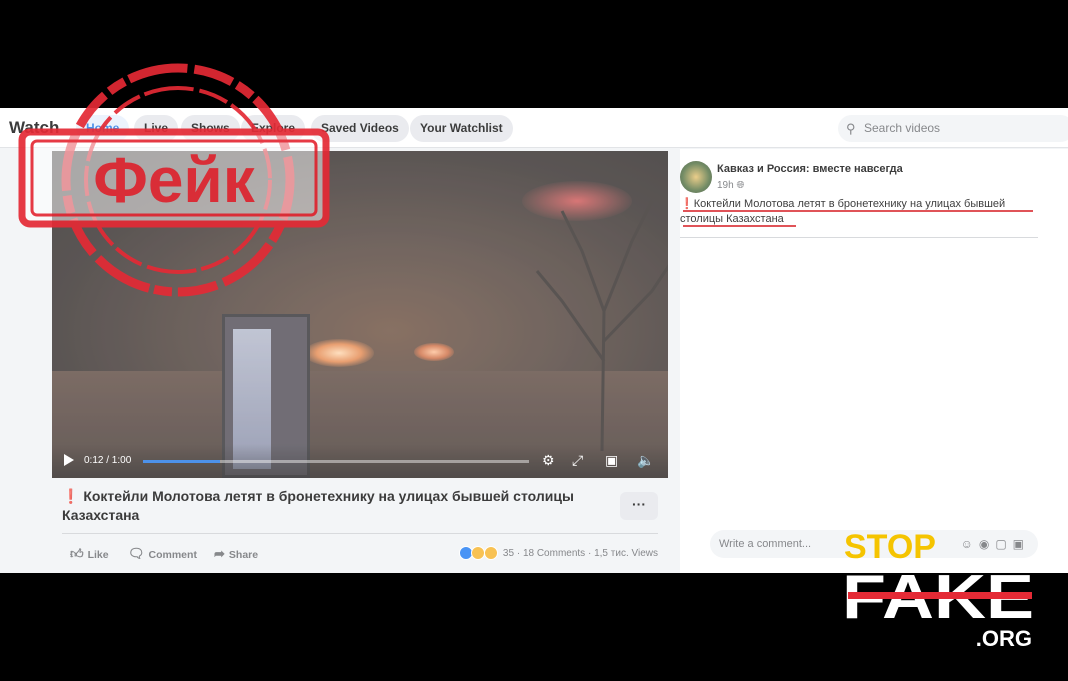 This screenshot has height=681, width=1068. What do you see at coordinates (810, 169) in the screenshot?
I see `author-name: Кавказ и Россия: вместе навсегда` at bounding box center [810, 169].